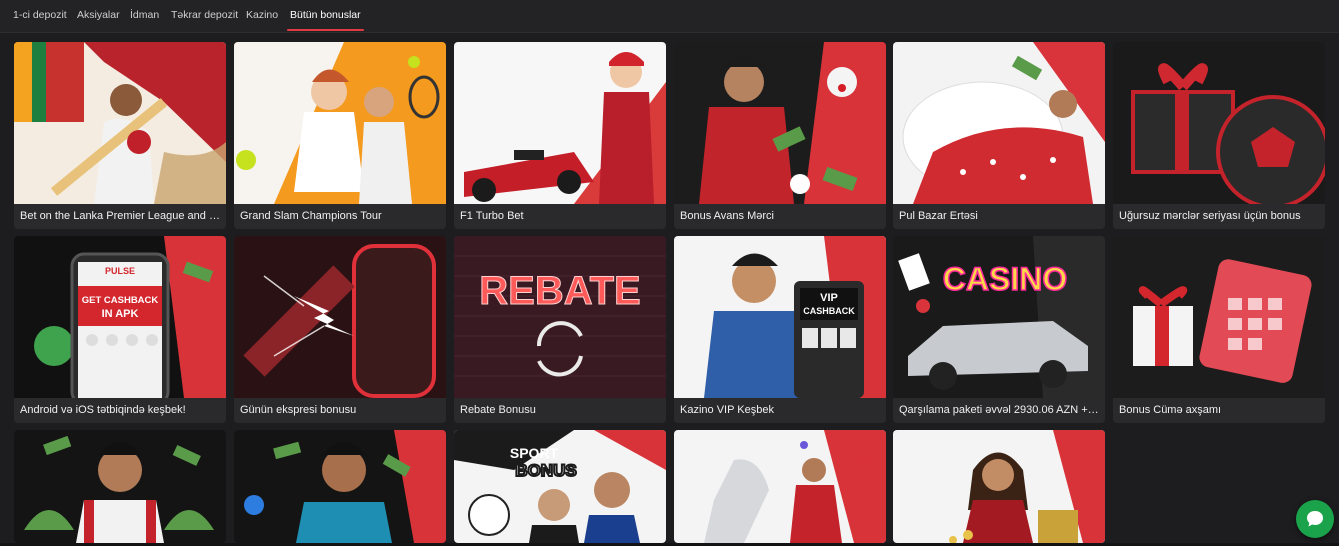  Describe the element at coordinates (999, 317) in the screenshot. I see `casino-car-image: CASINO` at that location.